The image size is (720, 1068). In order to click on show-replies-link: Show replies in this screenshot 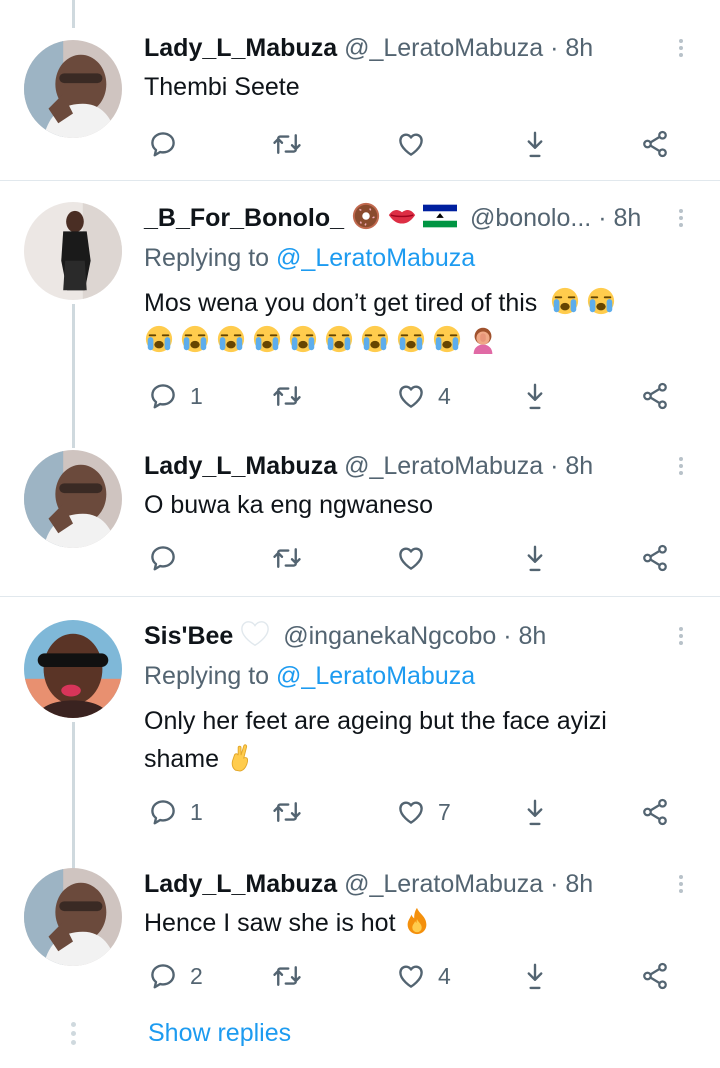, I will do `click(219, 1033)`.